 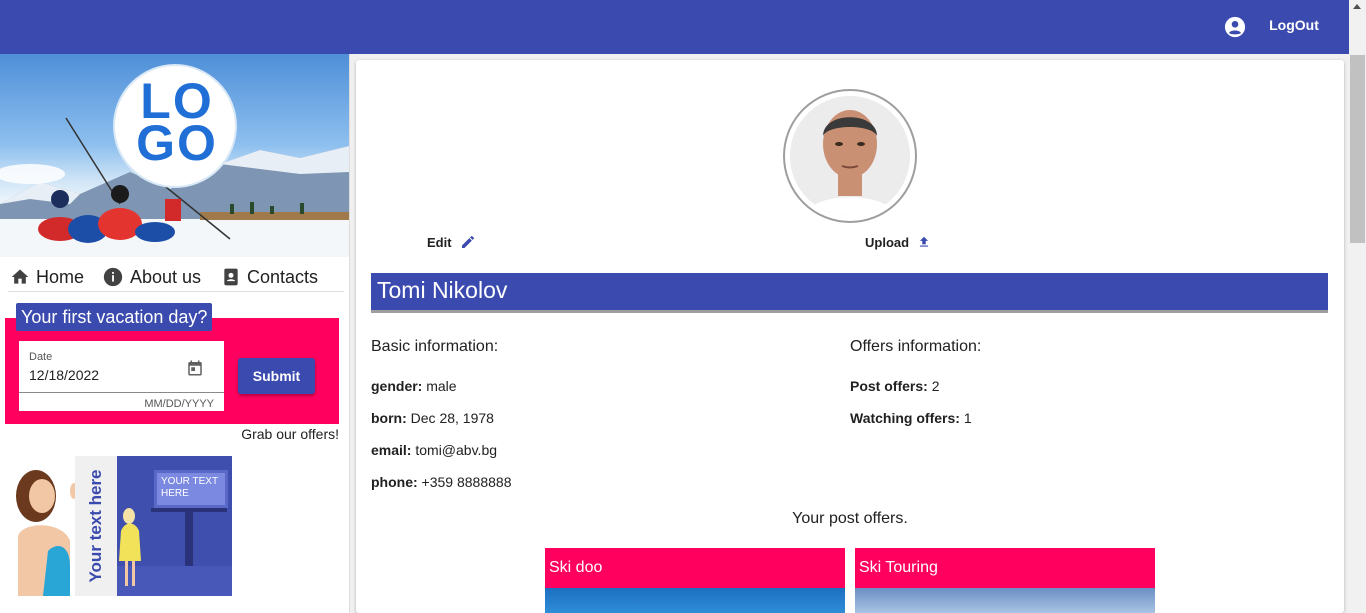 I want to click on page-scrollbar, so click(x=1357, y=306).